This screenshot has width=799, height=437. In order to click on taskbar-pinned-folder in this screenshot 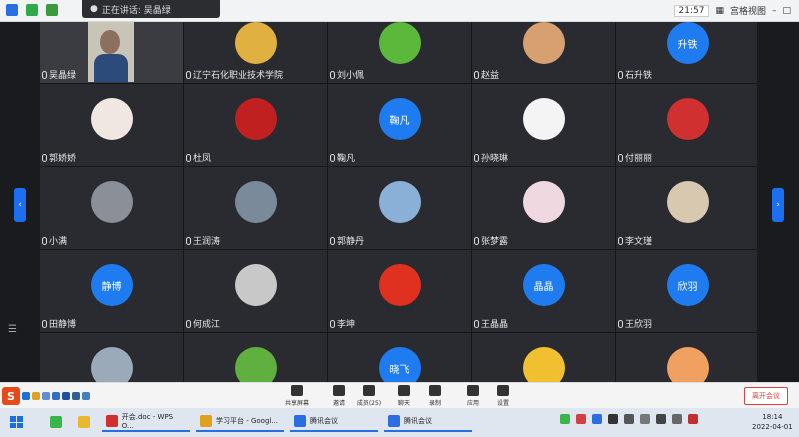, I will do `click(84, 422)`.